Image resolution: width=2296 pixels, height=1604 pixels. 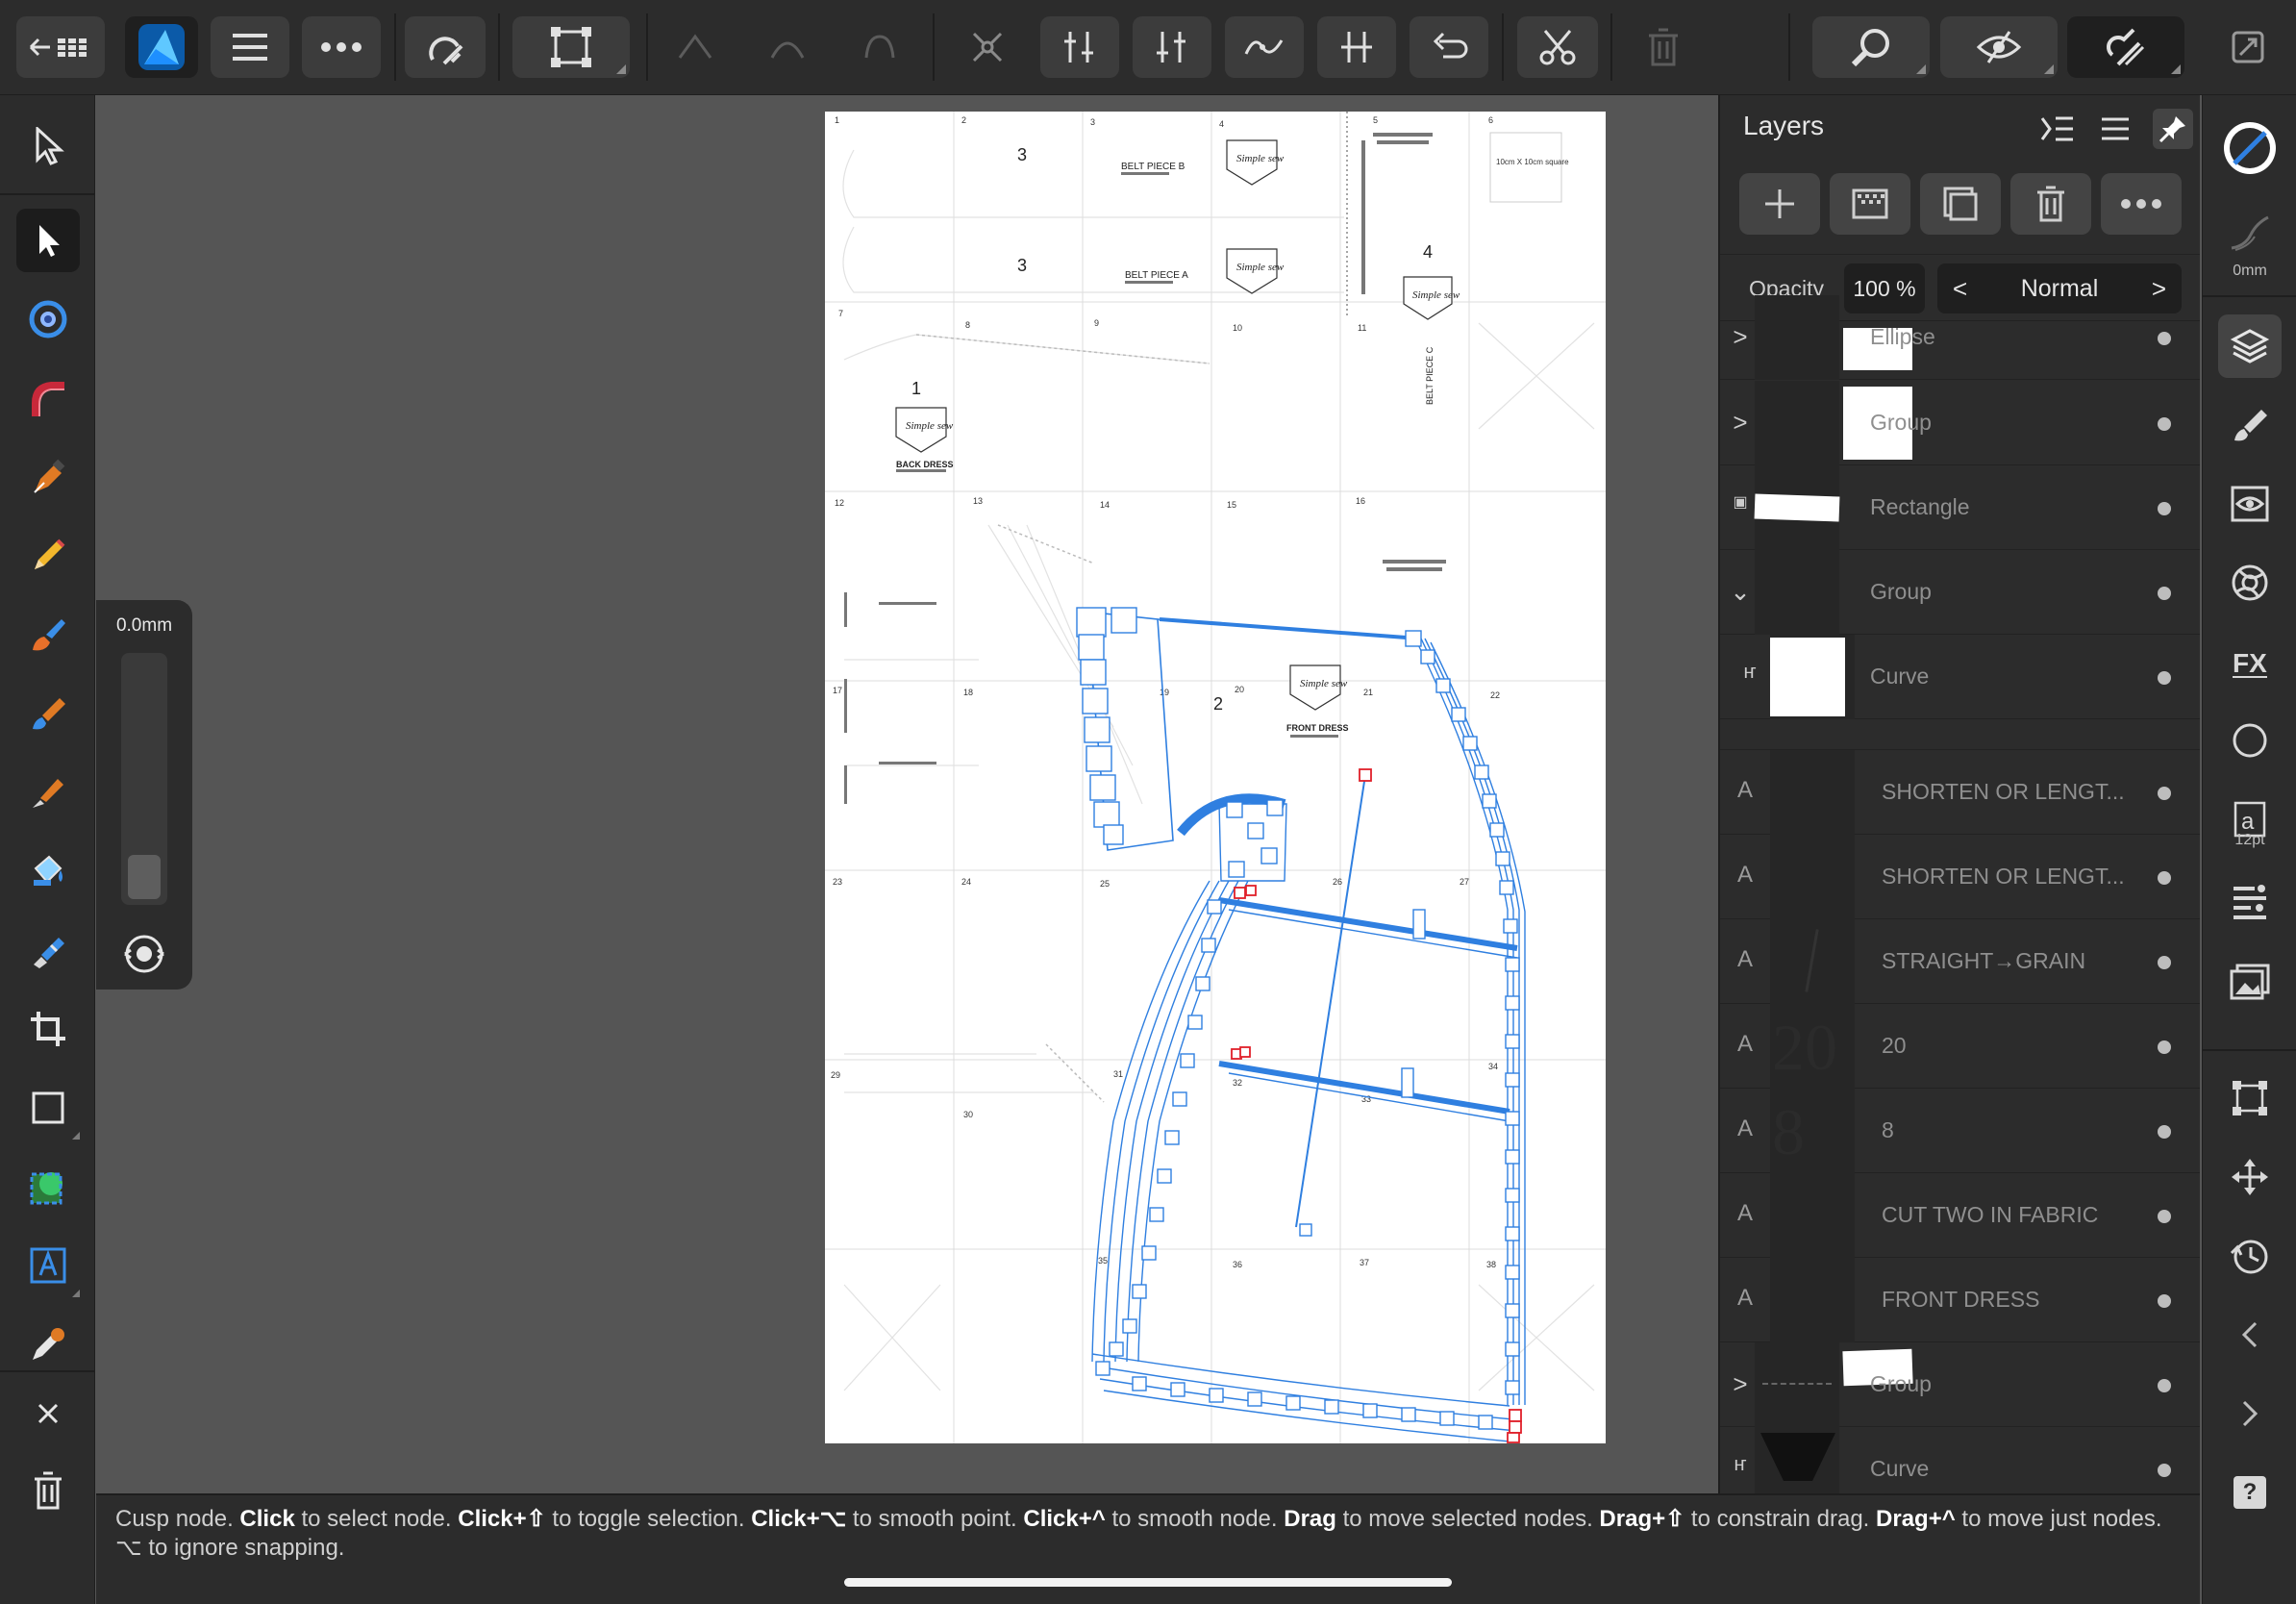 I want to click on split-curve-button, so click(x=1356, y=47).